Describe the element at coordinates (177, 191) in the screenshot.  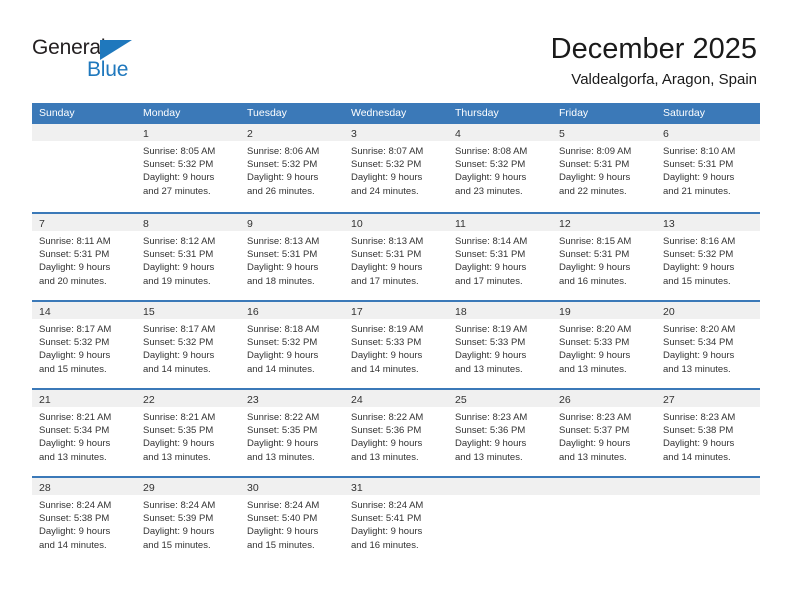
I see `day-detail-line: and 27 minutes.` at that location.